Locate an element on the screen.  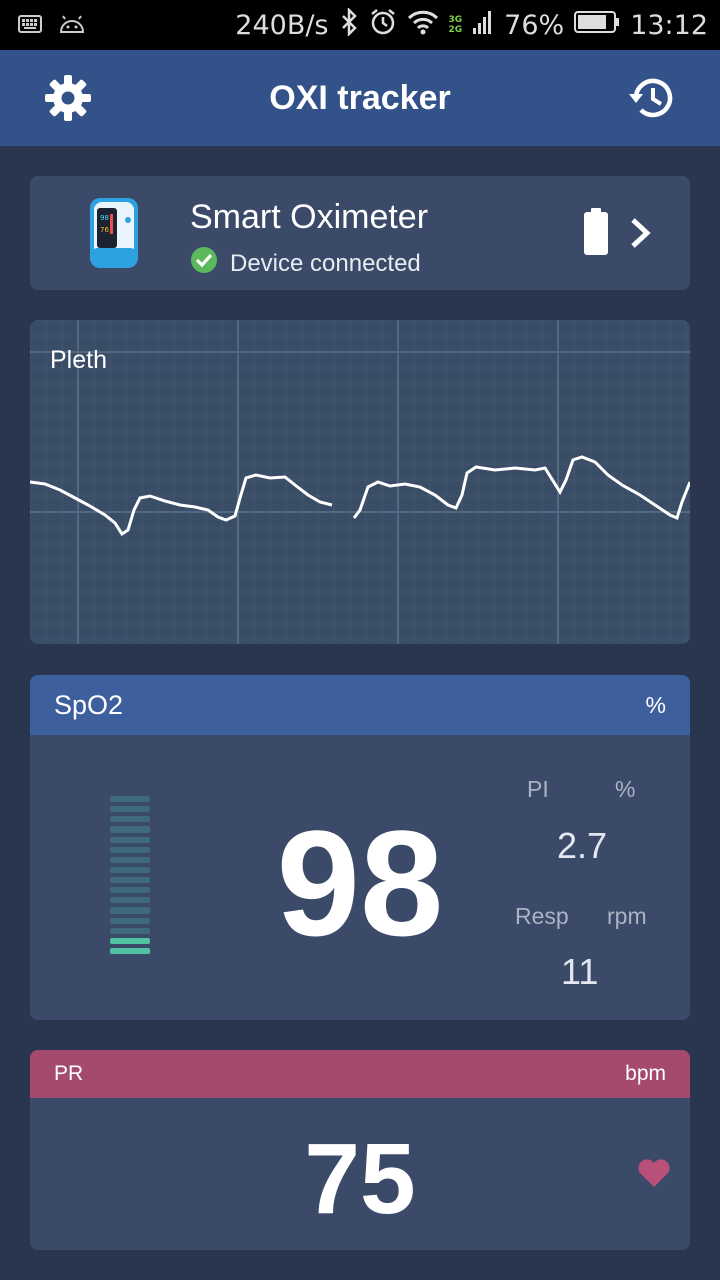
signal-icon is located at coordinates (483, 25).